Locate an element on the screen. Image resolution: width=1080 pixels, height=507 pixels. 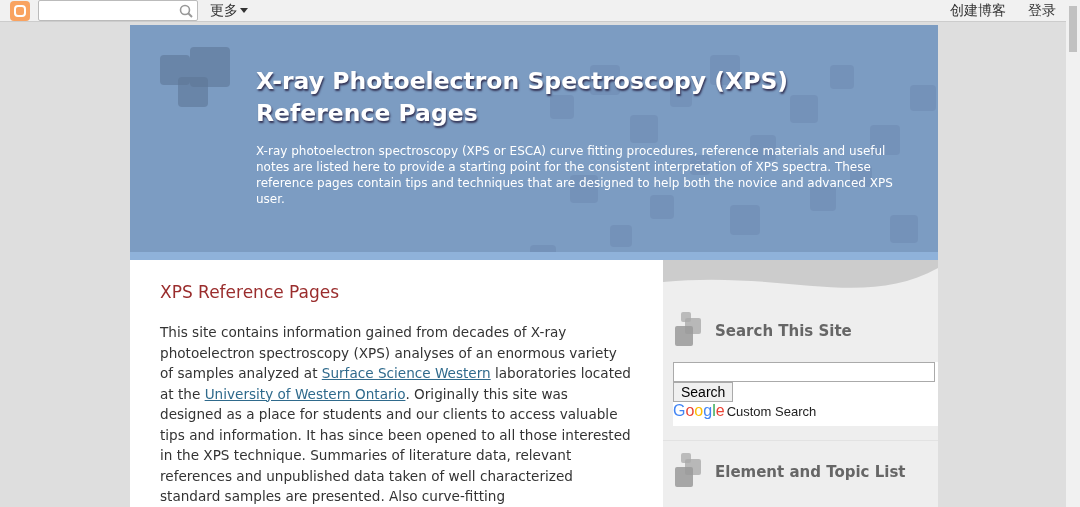
search-icon is located at coordinates (186, 10).